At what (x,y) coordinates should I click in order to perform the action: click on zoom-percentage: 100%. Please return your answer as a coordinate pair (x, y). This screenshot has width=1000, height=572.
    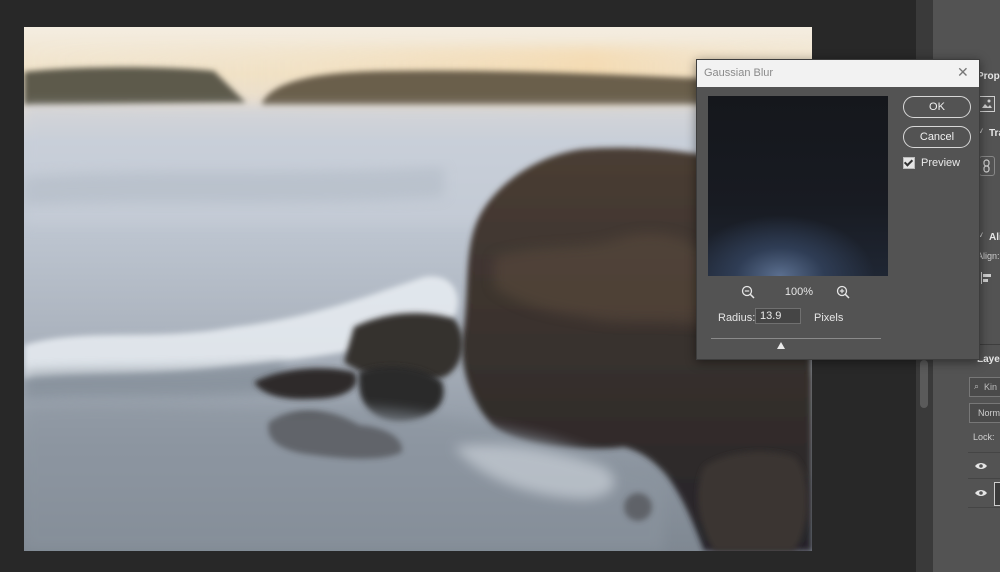
    Looking at the image, I should click on (799, 292).